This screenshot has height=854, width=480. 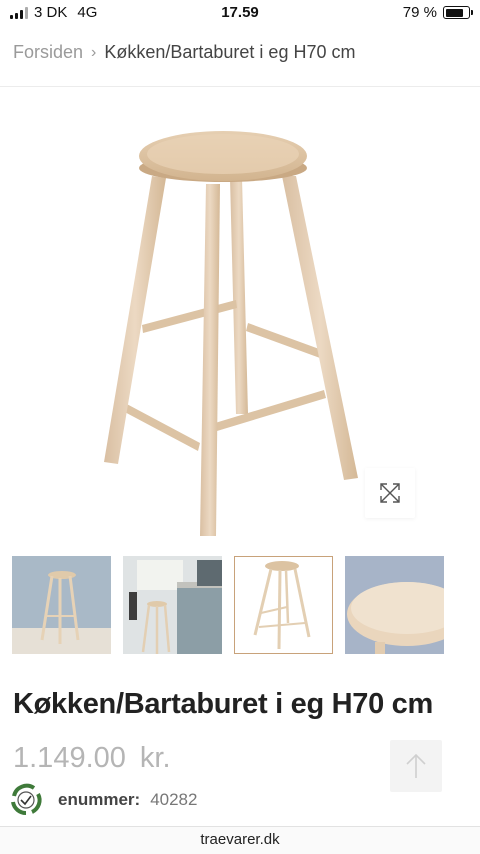 I want to click on sku-label: enummer:, so click(x=99, y=799).